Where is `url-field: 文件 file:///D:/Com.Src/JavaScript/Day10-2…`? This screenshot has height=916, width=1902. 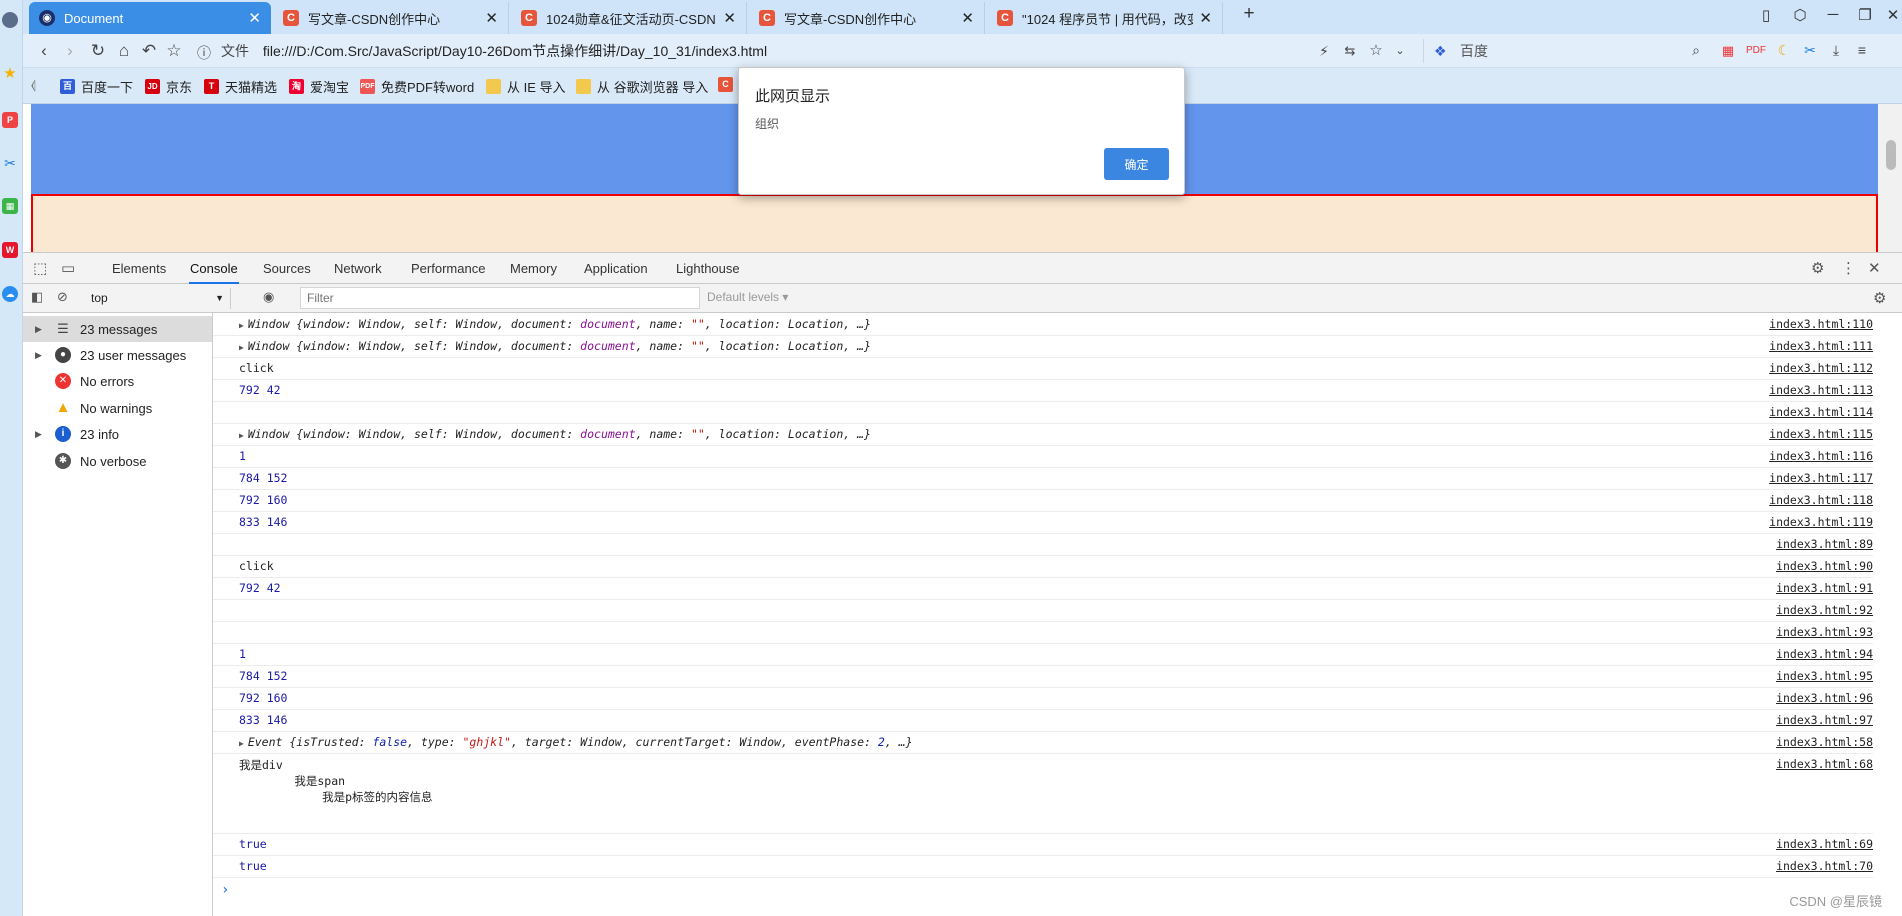
url-field: 文件 file:///D:/Com.Src/JavaScript/Day10-2… is located at coordinates (781, 51).